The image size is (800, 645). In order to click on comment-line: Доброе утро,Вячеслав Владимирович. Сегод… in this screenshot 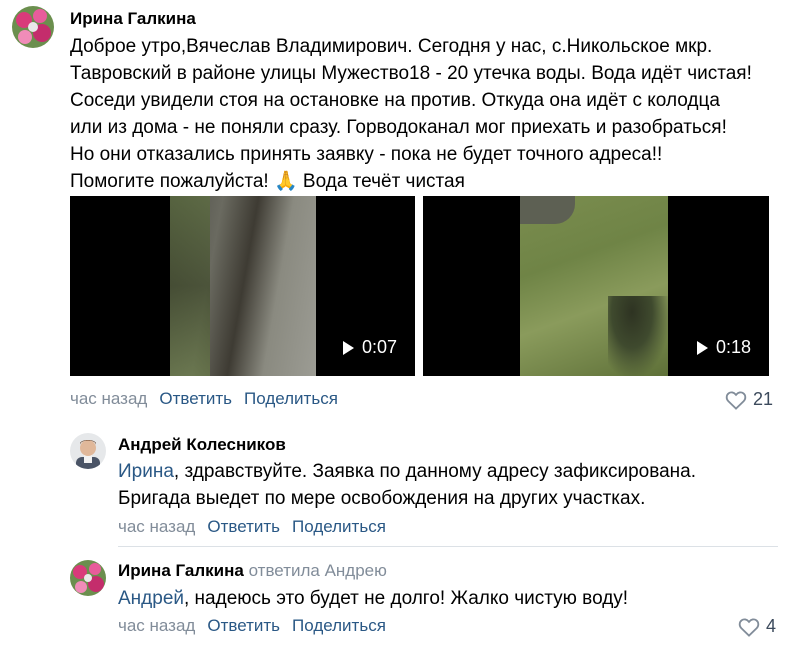, I will do `click(391, 46)`.